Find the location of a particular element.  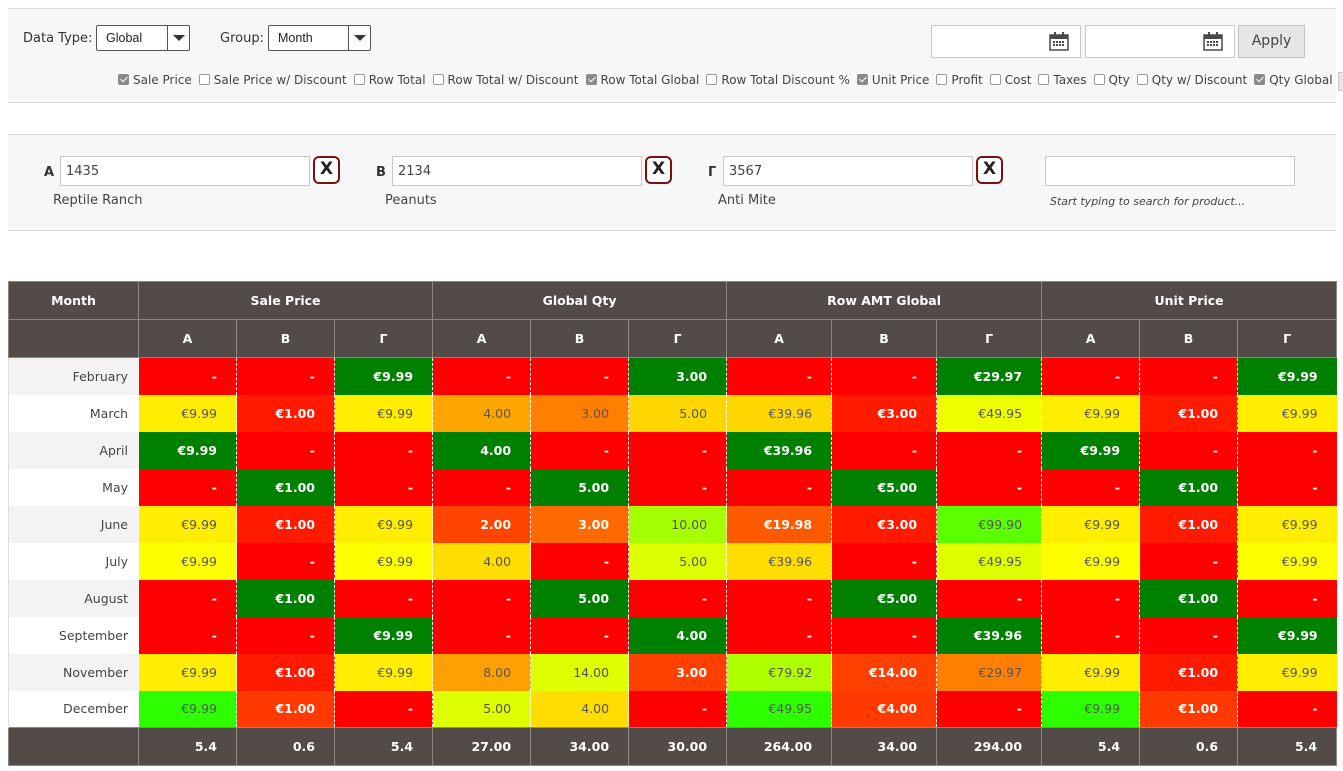

checkbox-taxes: Taxes is located at coordinates (1062, 79).